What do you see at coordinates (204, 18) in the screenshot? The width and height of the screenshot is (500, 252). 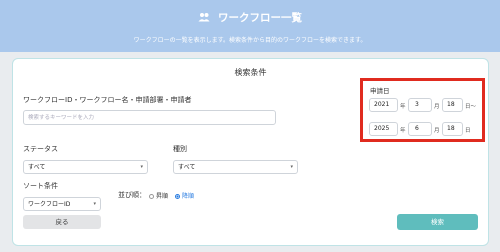 I see `users-icon` at bounding box center [204, 18].